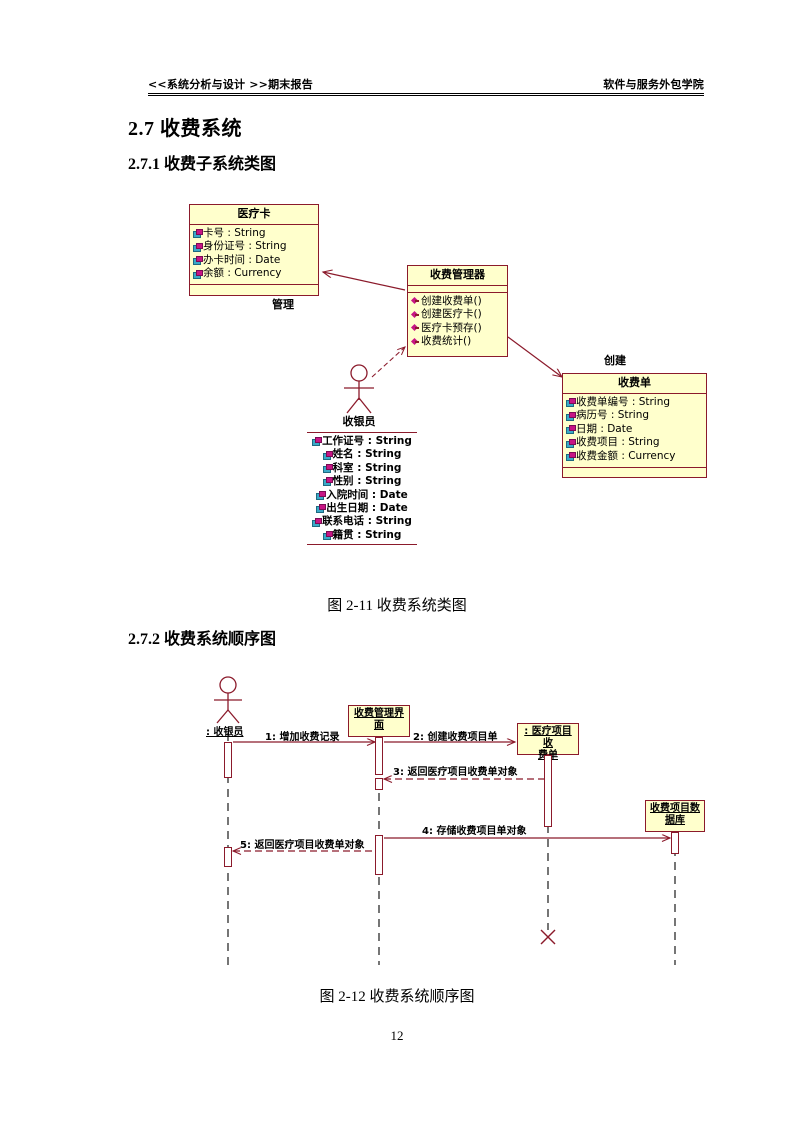 The image size is (794, 1122). Describe the element at coordinates (455, 737) in the screenshot. I see `seq-message-label-2: 2: 创建收费项目单` at that location.